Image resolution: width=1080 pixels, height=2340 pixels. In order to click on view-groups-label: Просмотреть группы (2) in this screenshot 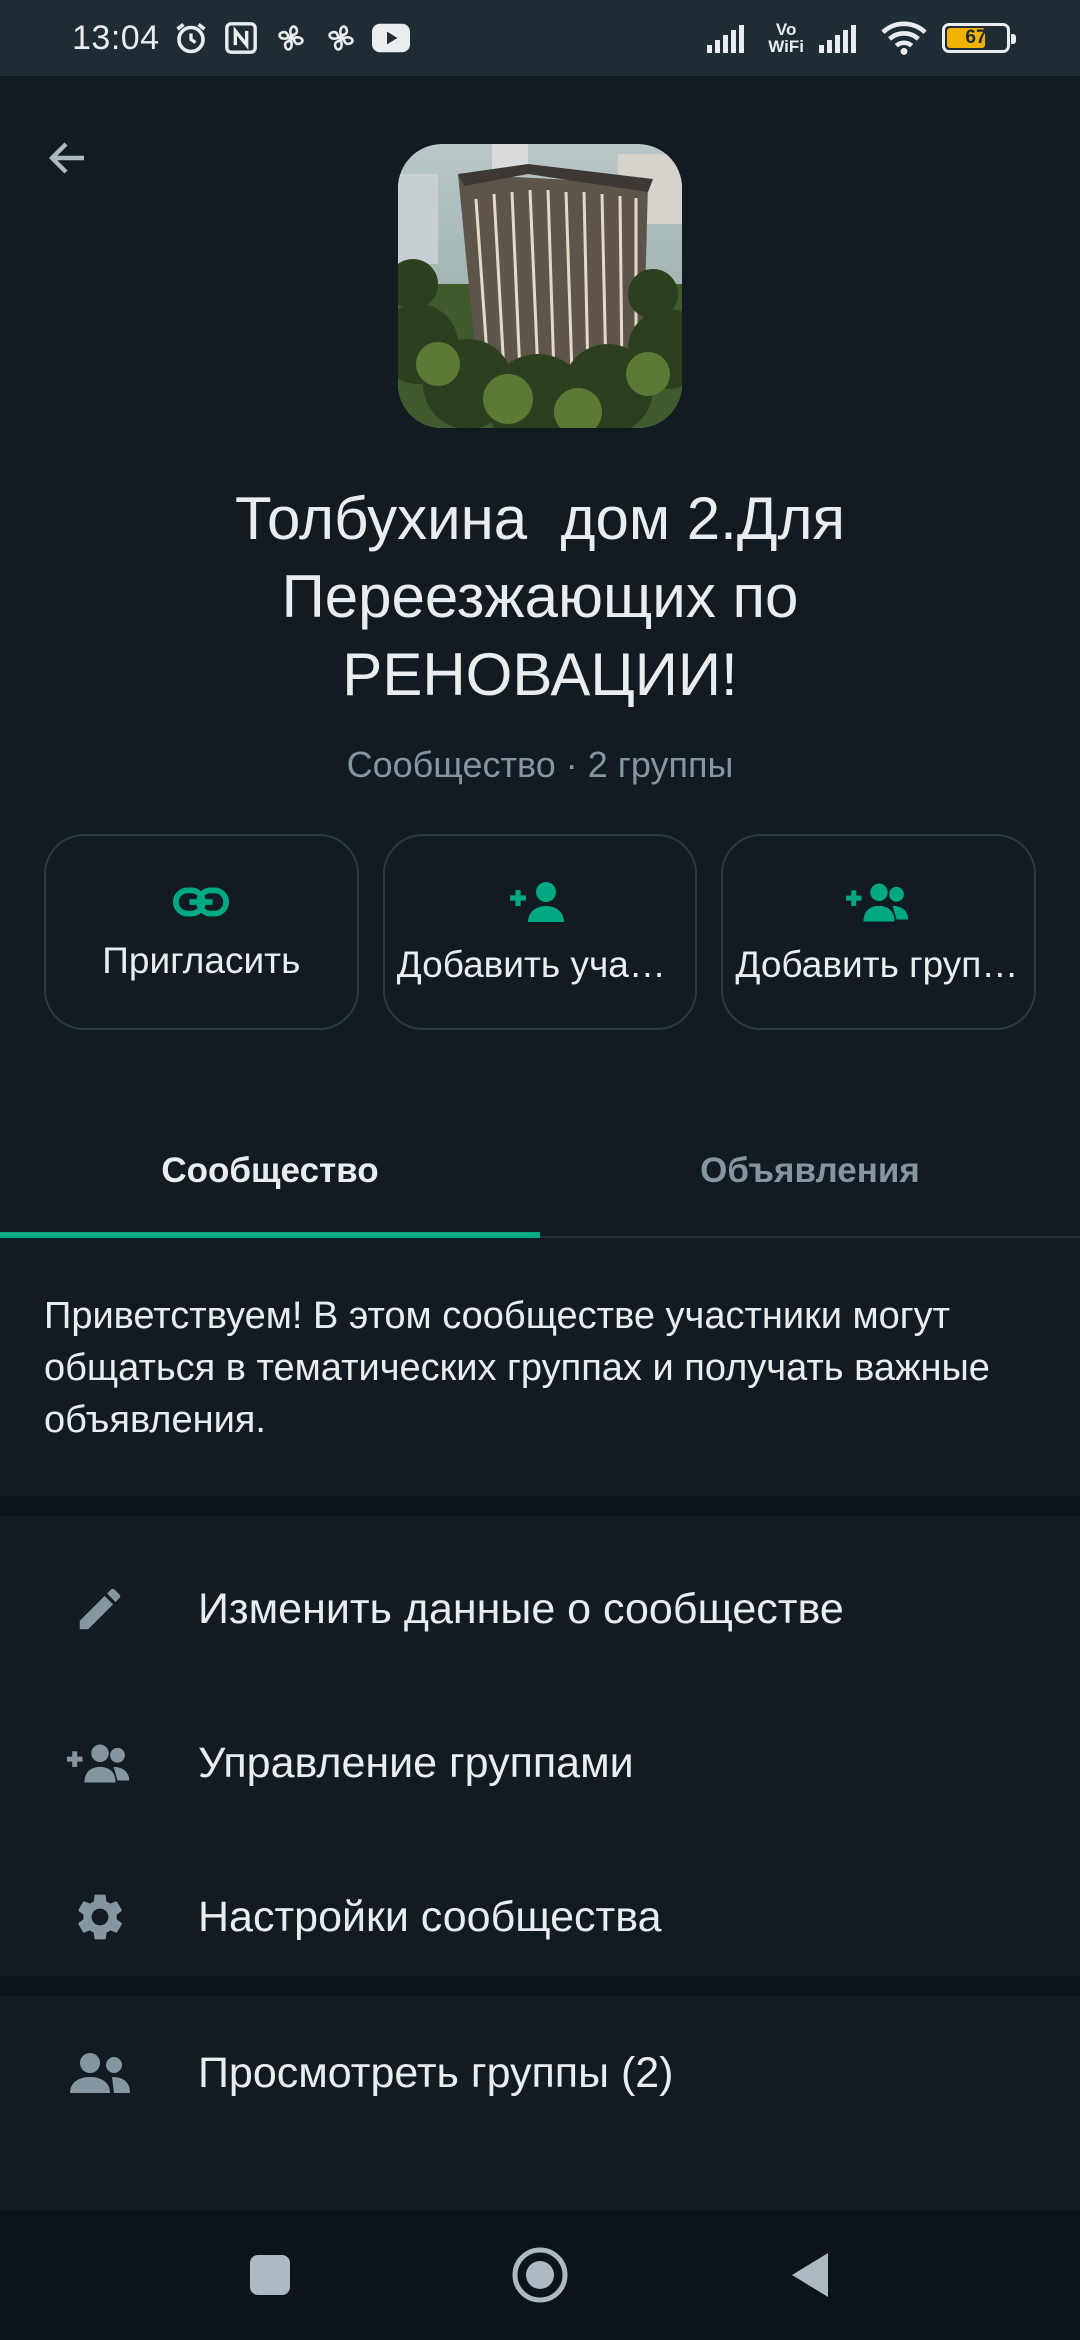, I will do `click(436, 2072)`.